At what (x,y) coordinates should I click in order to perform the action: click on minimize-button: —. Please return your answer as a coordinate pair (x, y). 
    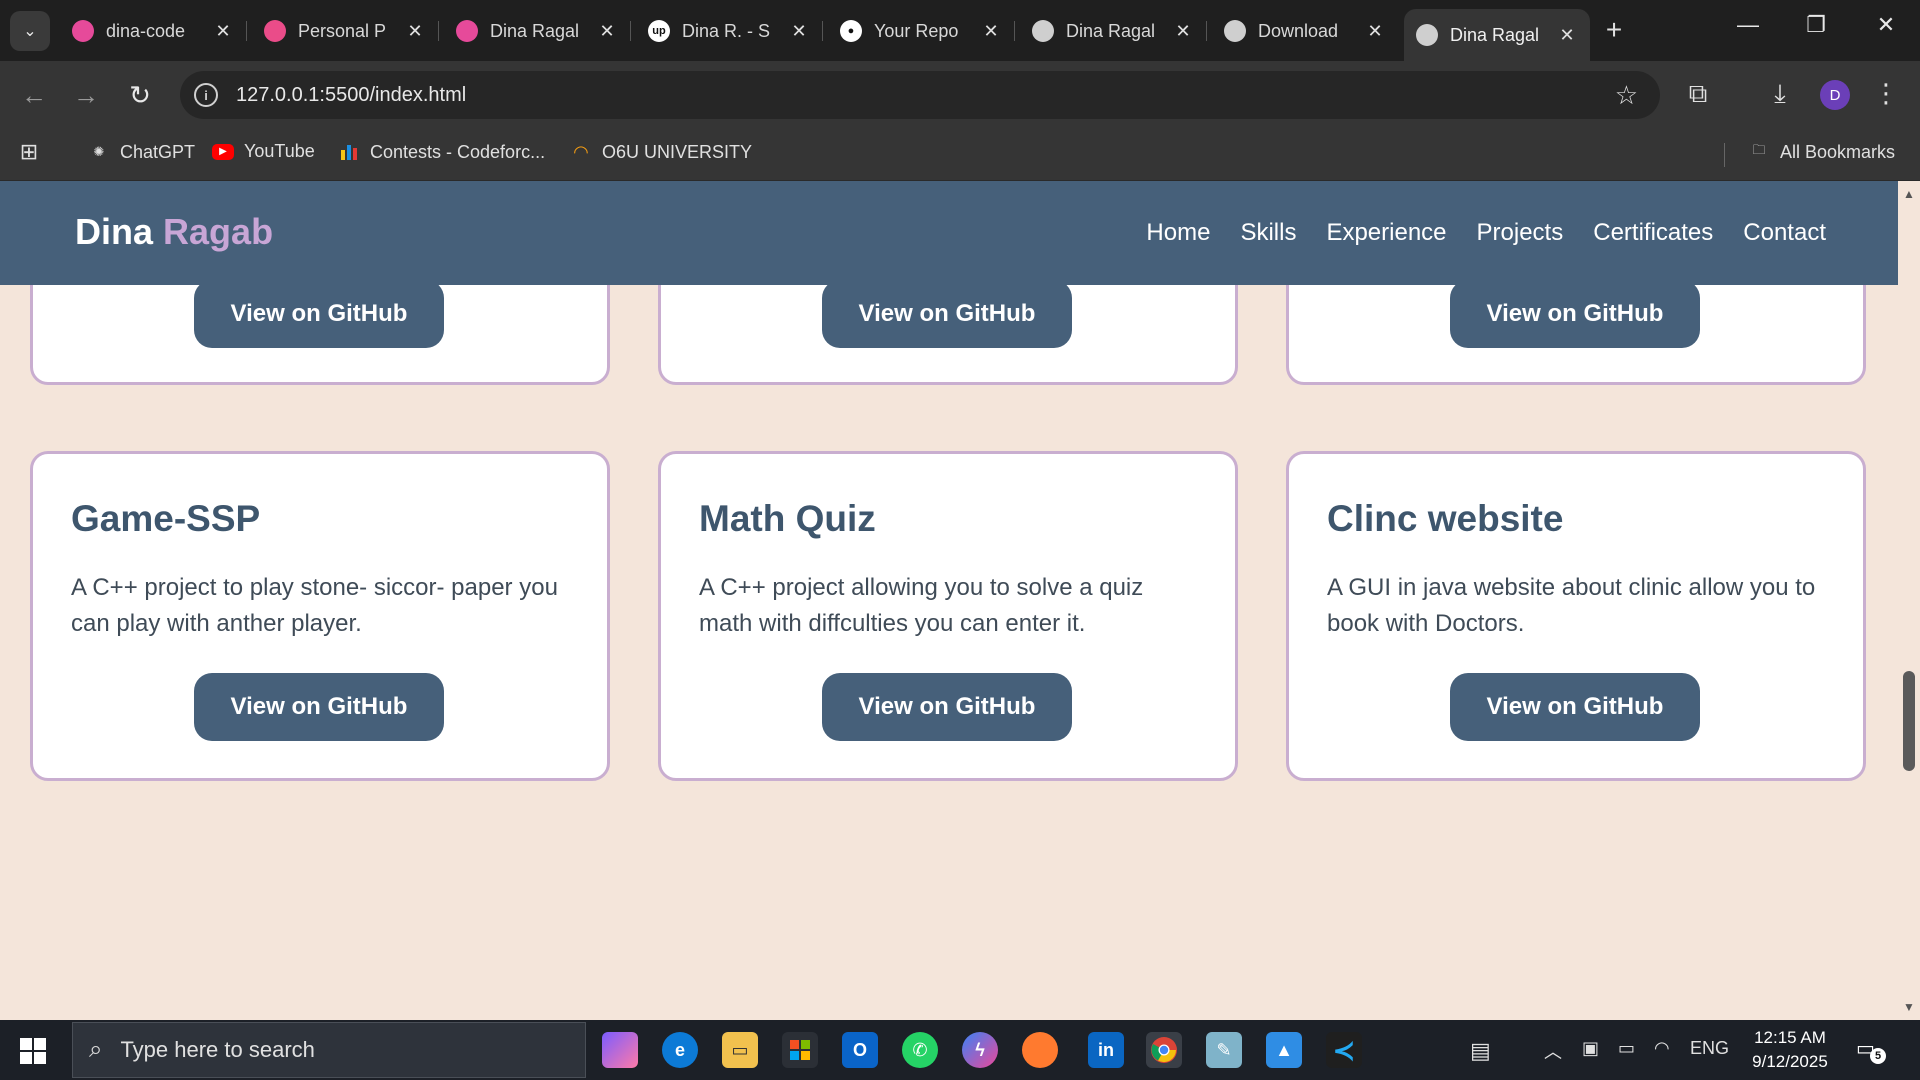
    Looking at the image, I should click on (1748, 25).